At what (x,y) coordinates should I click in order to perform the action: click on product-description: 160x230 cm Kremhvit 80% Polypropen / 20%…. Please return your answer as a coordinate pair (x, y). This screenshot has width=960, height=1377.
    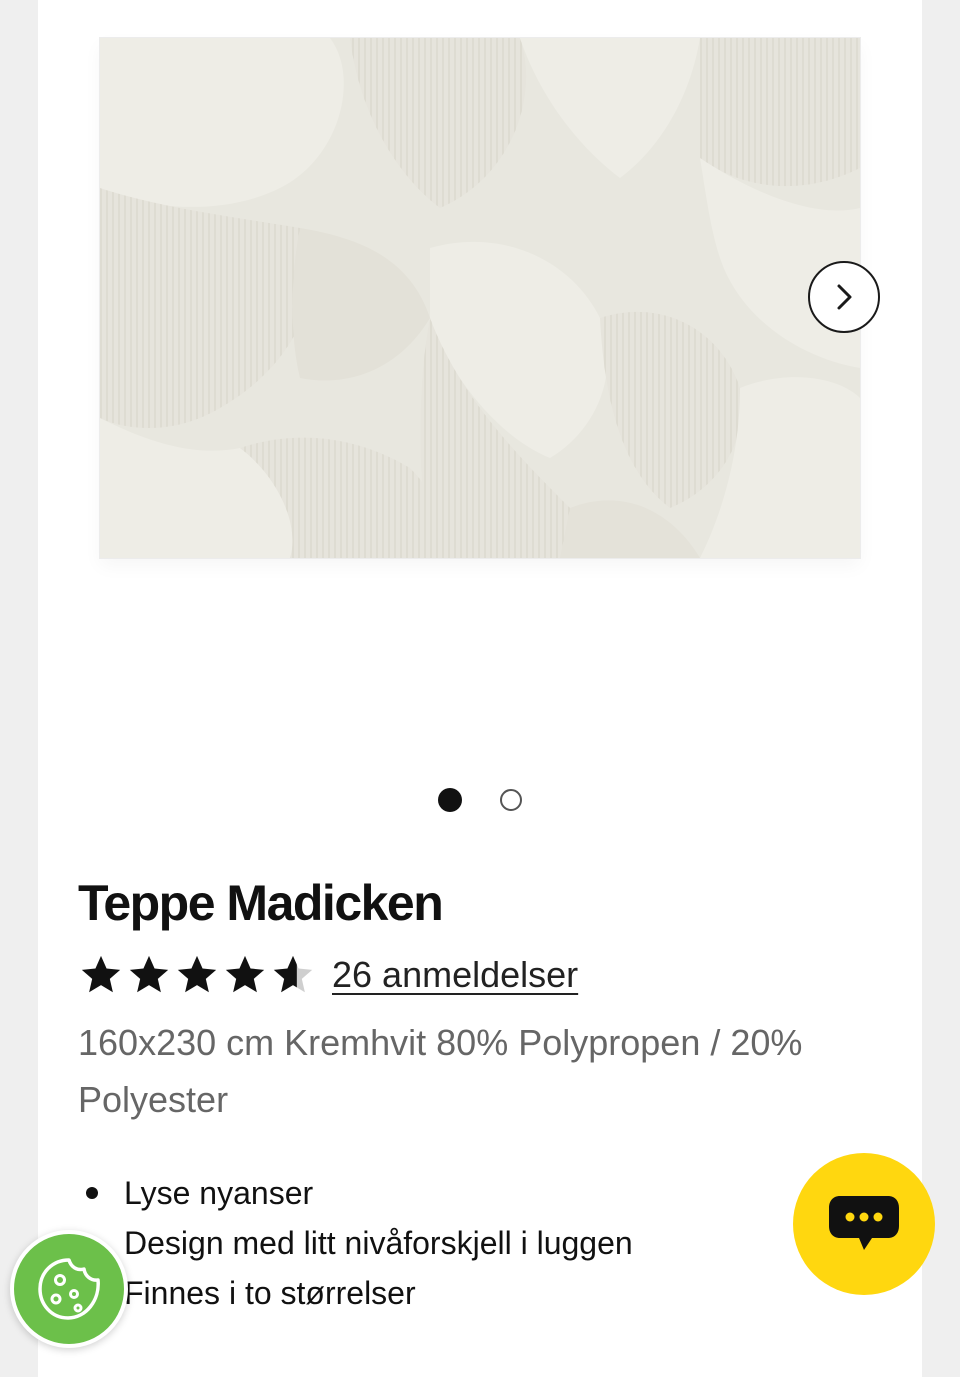
    Looking at the image, I should click on (440, 1071).